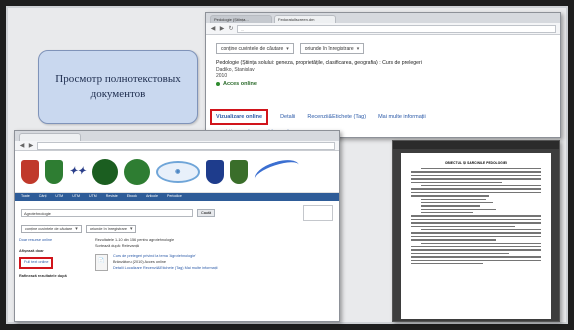 The image size is (574, 330). I want to click on facet-heading: Afișează doar, so click(31, 250).